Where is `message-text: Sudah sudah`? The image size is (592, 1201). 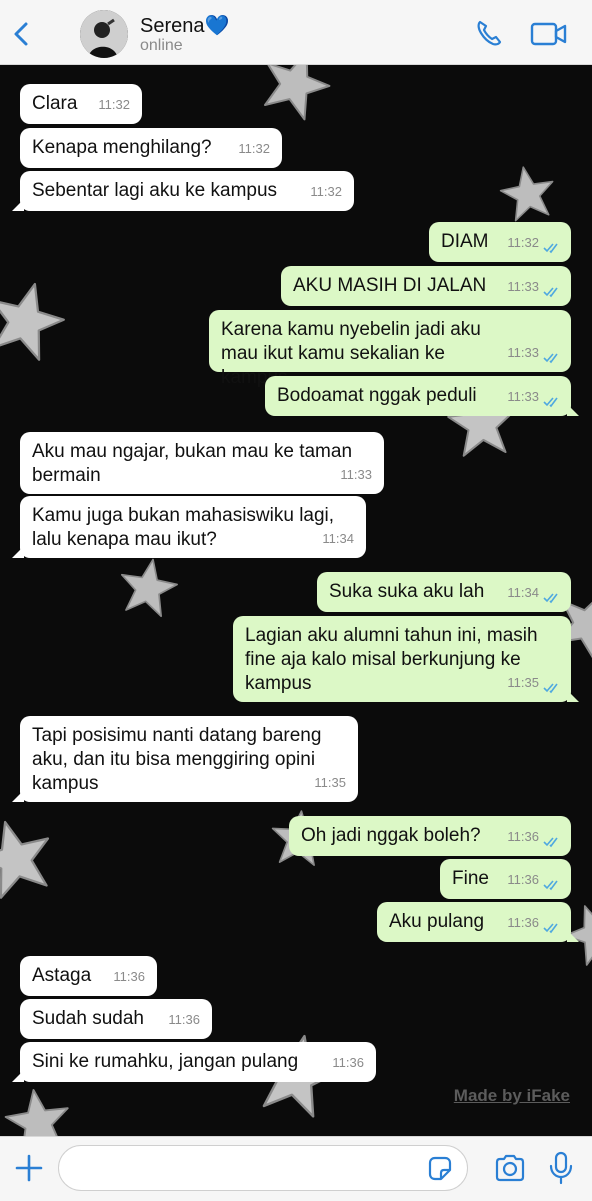 message-text: Sudah sudah is located at coordinates (88, 1018).